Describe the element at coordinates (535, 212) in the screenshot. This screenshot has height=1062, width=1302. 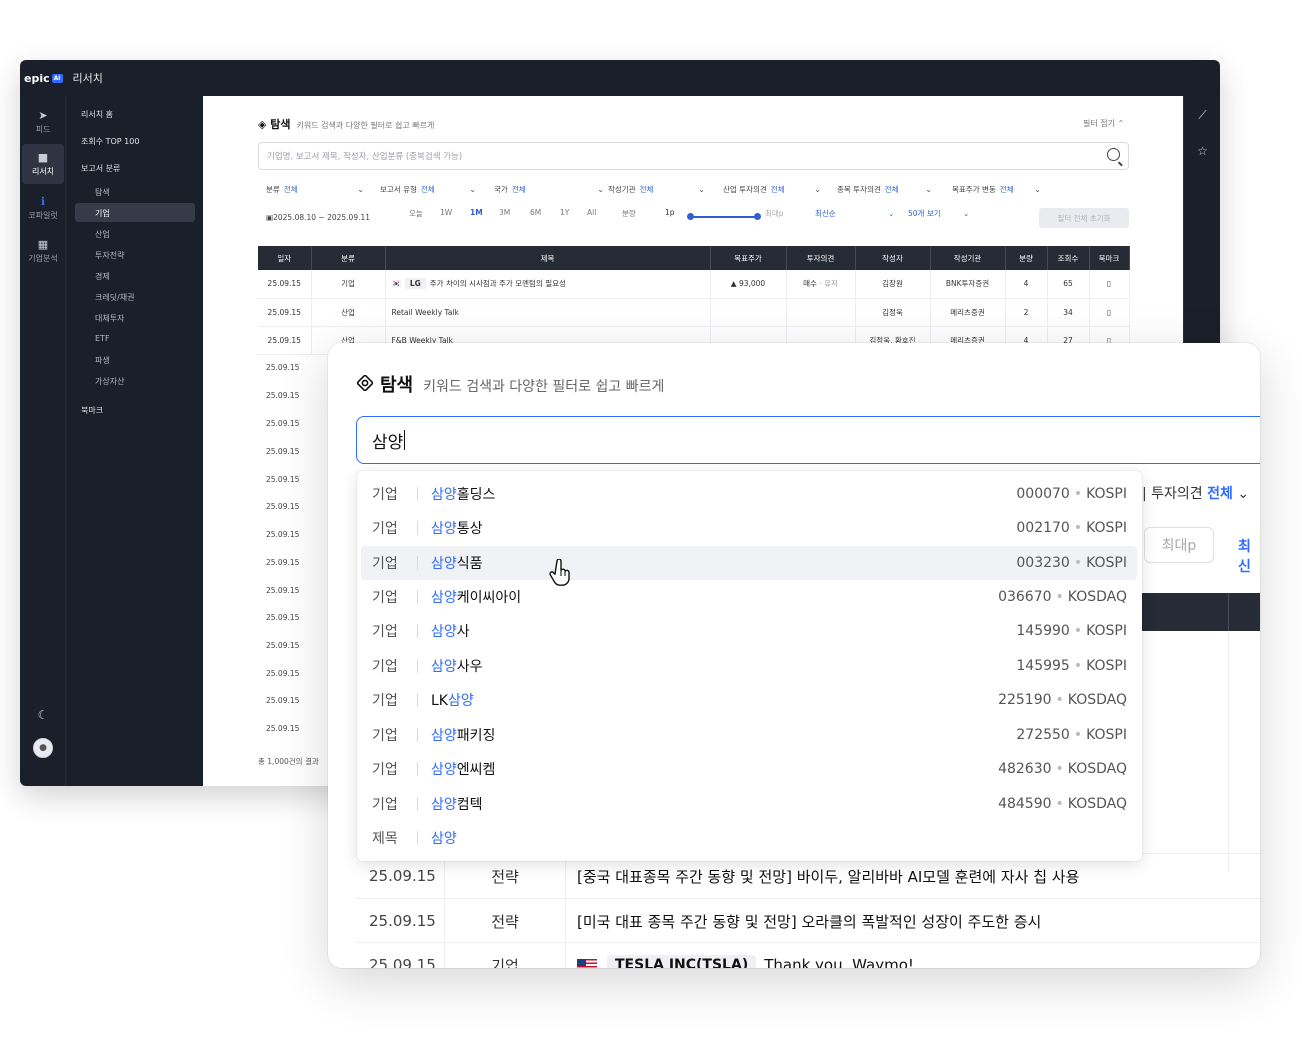
I see `period-6m: 6M` at that location.